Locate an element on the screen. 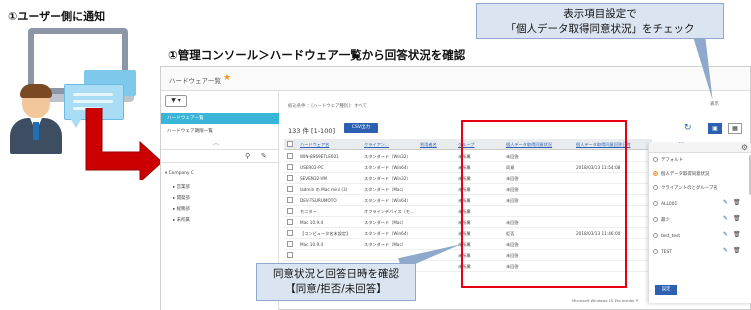  refresh-icon: ↻ is located at coordinates (688, 128).